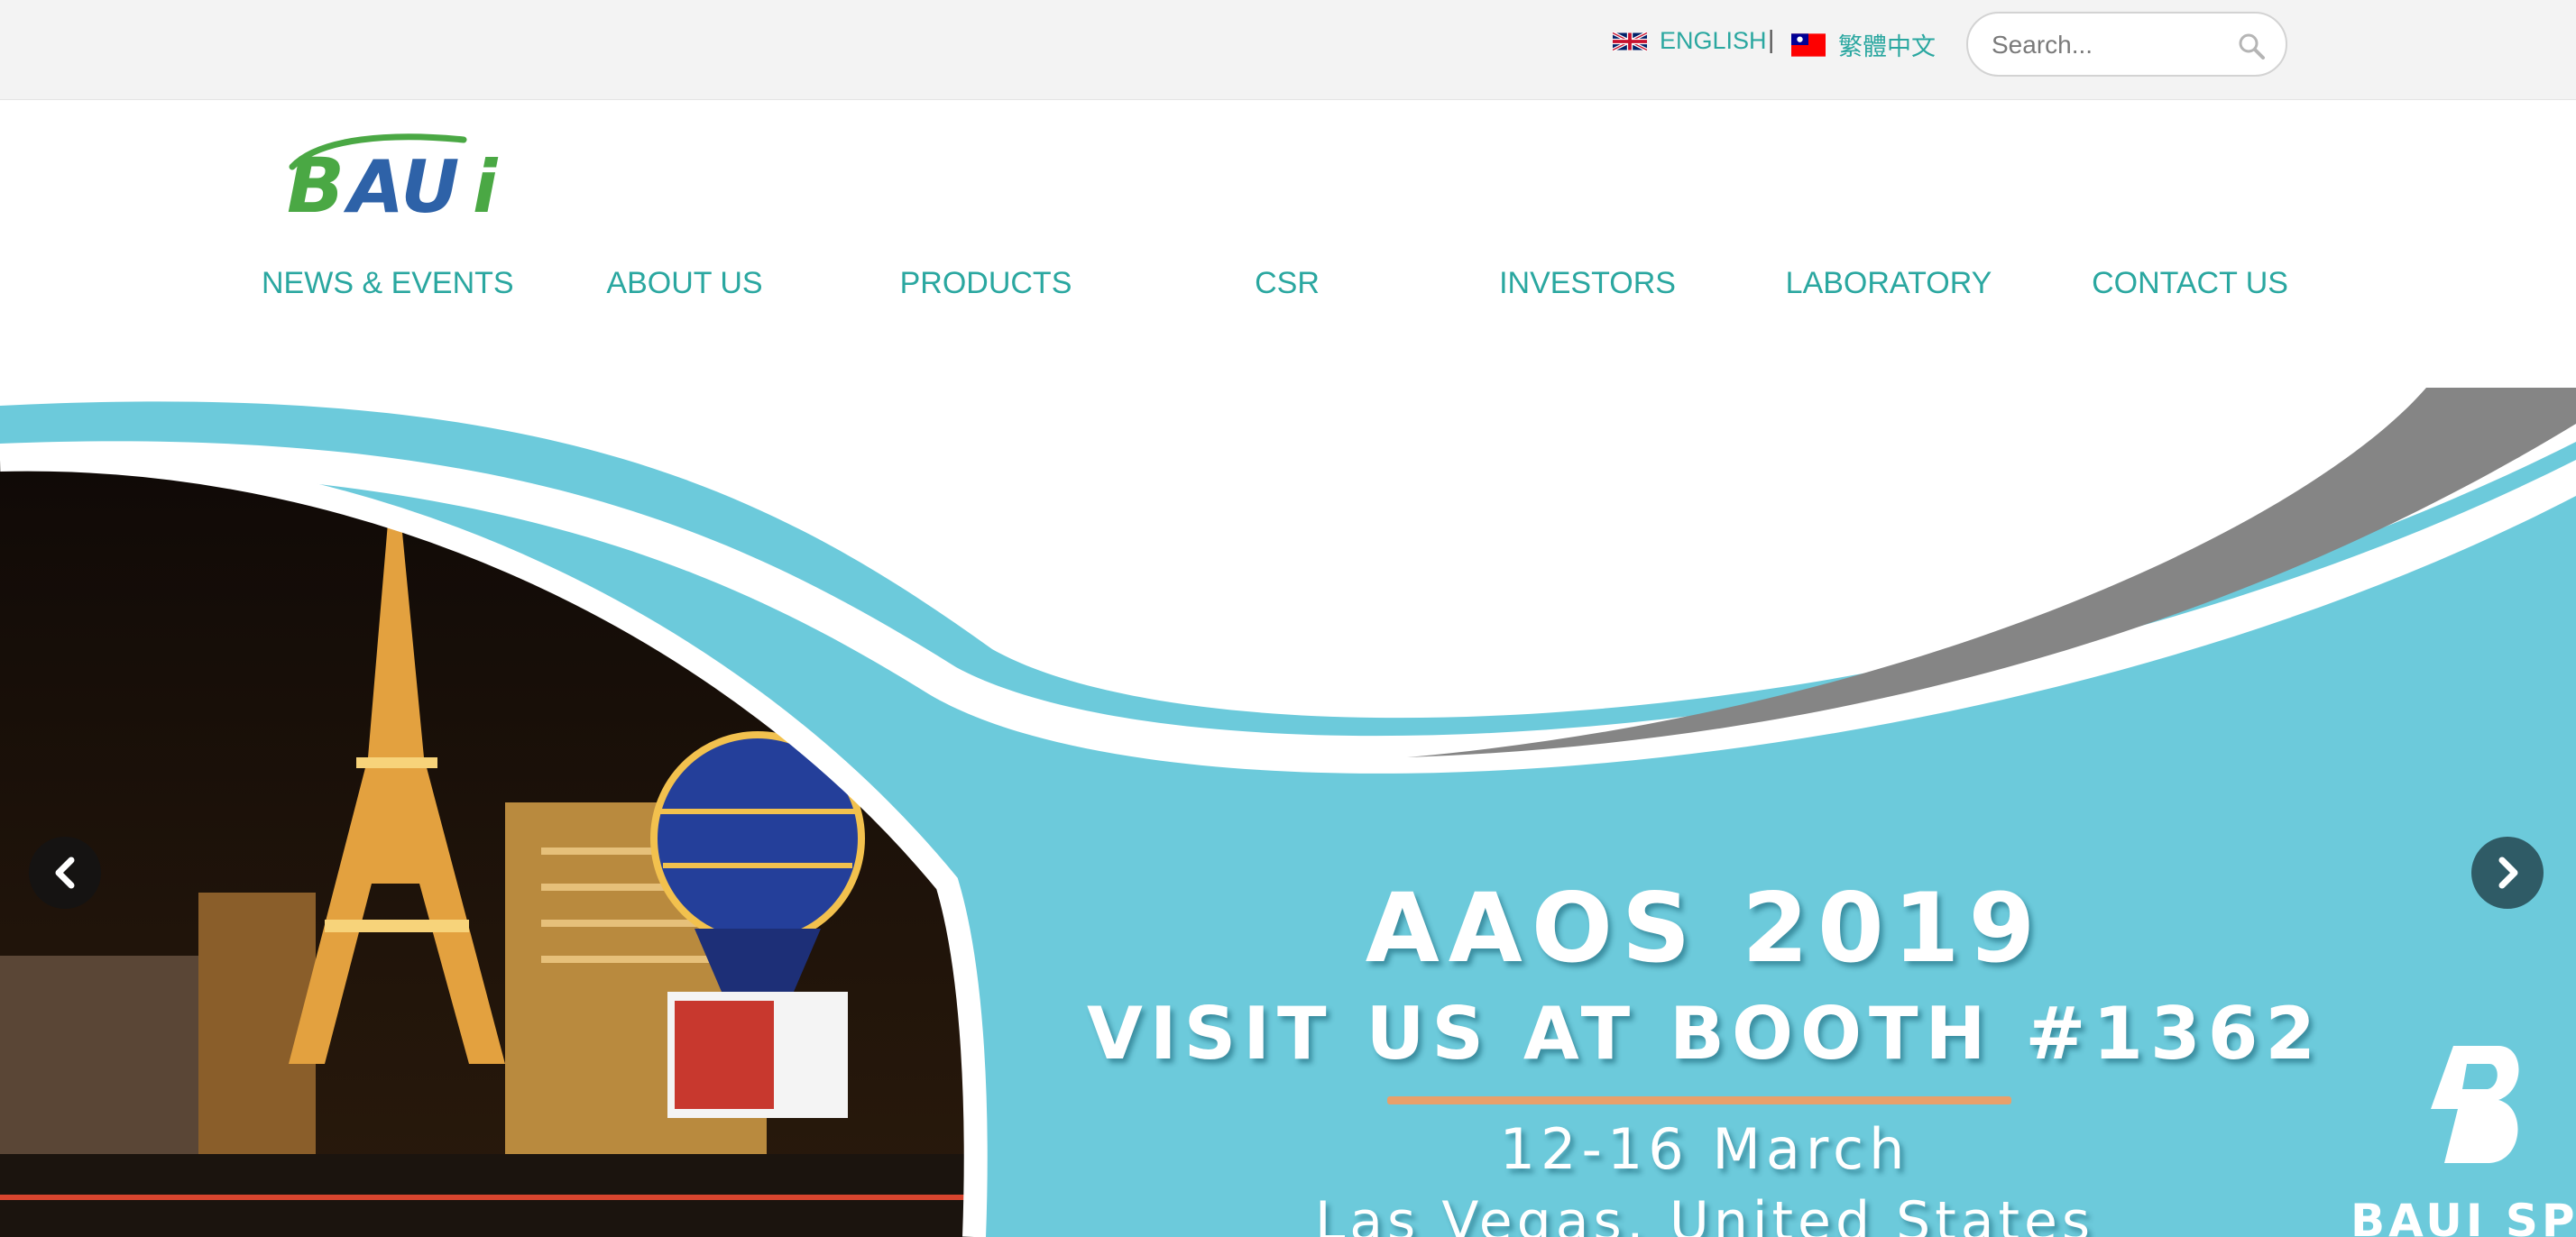 The image size is (2576, 1237). I want to click on nav-news-events: NEWS & EVENTS, so click(388, 283).